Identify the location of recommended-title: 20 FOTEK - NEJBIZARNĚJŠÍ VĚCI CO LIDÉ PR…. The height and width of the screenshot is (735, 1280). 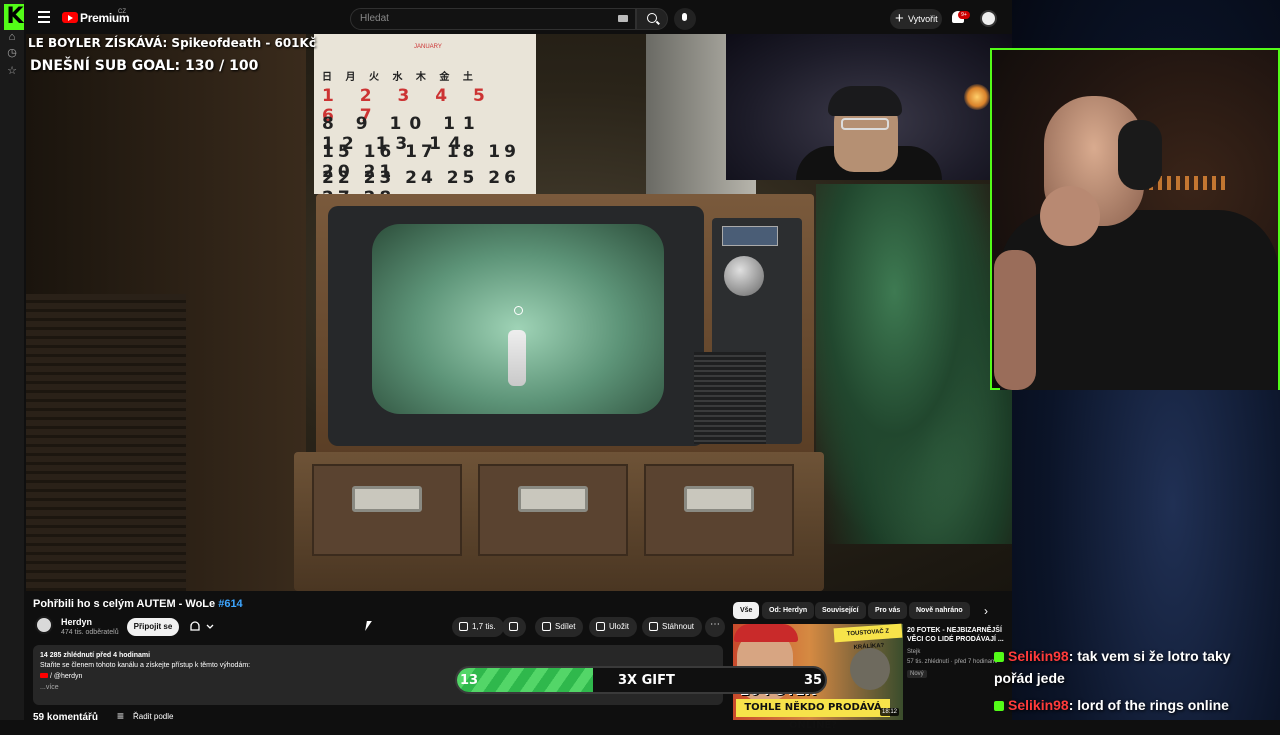
(956, 635).